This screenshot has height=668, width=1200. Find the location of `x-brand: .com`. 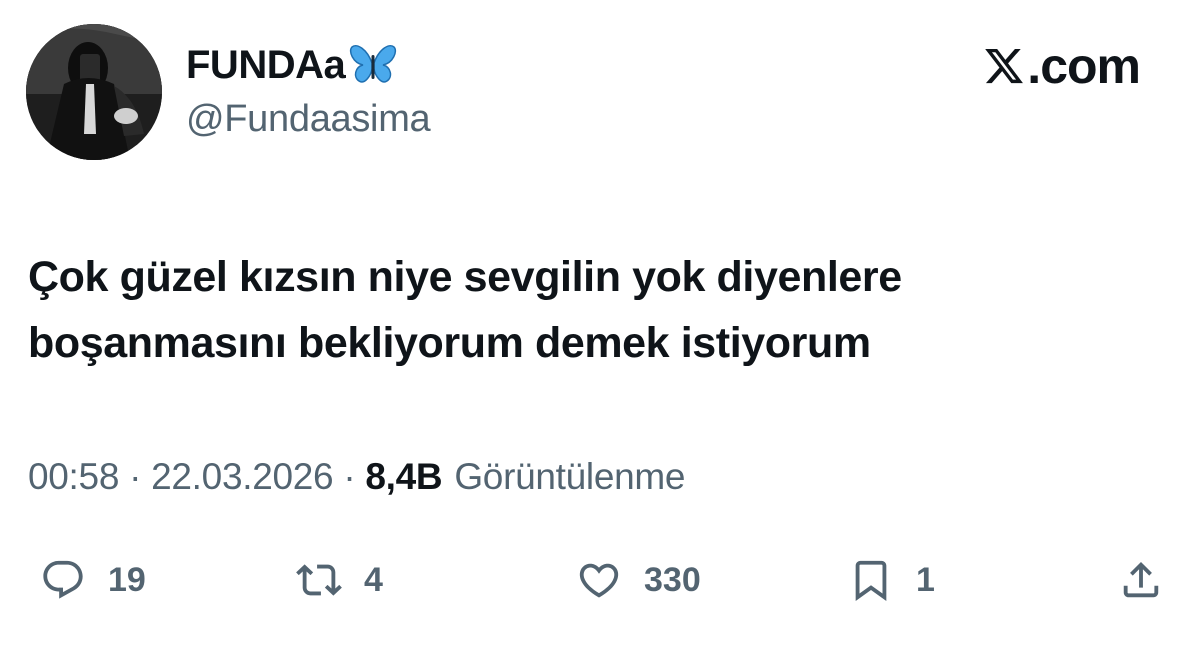

x-brand: .com is located at coordinates (1062, 66).